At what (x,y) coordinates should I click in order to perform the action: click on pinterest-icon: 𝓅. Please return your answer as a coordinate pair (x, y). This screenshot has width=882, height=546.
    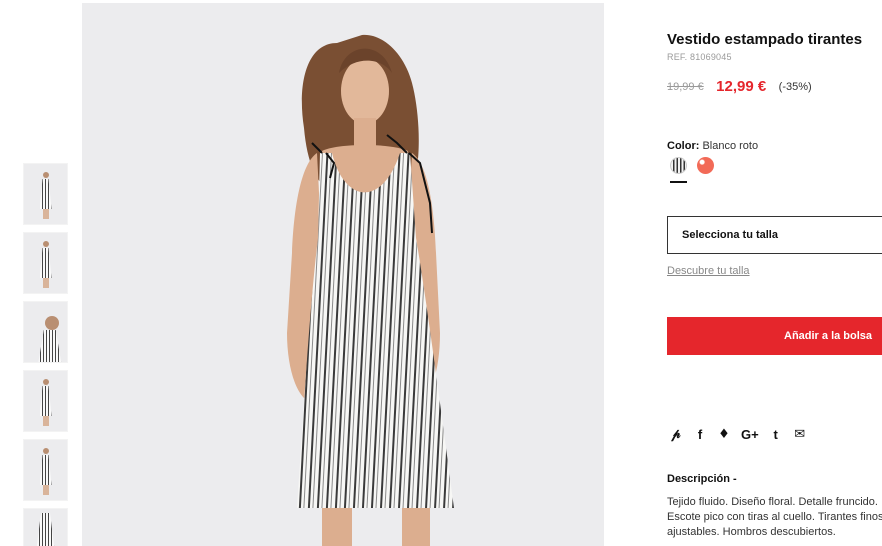
    Looking at the image, I should click on (676, 434).